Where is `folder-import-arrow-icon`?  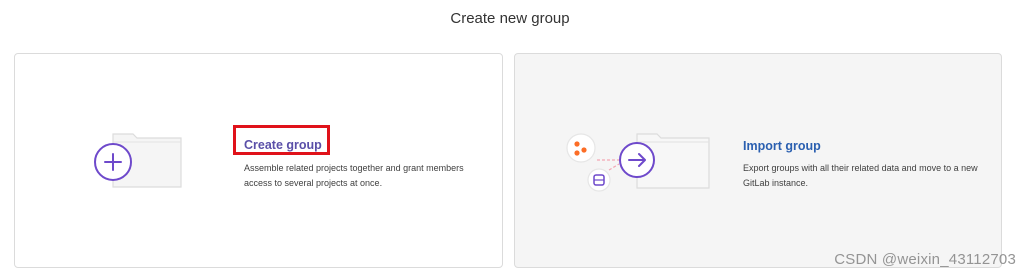 folder-import-arrow-icon is located at coordinates (638, 162).